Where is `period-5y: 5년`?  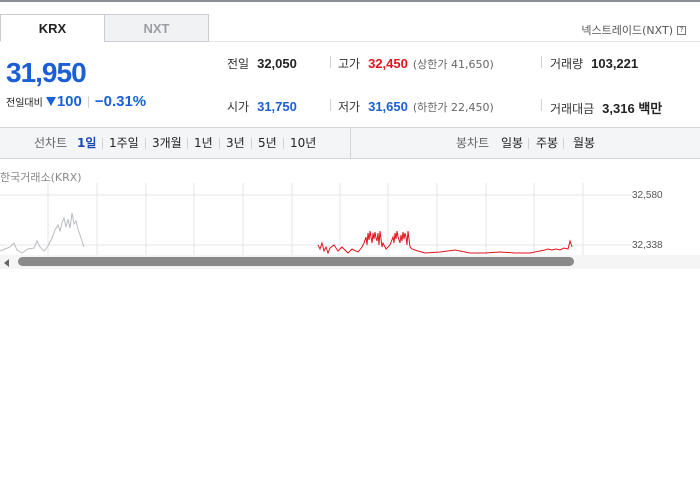 period-5y: 5년 is located at coordinates (267, 143).